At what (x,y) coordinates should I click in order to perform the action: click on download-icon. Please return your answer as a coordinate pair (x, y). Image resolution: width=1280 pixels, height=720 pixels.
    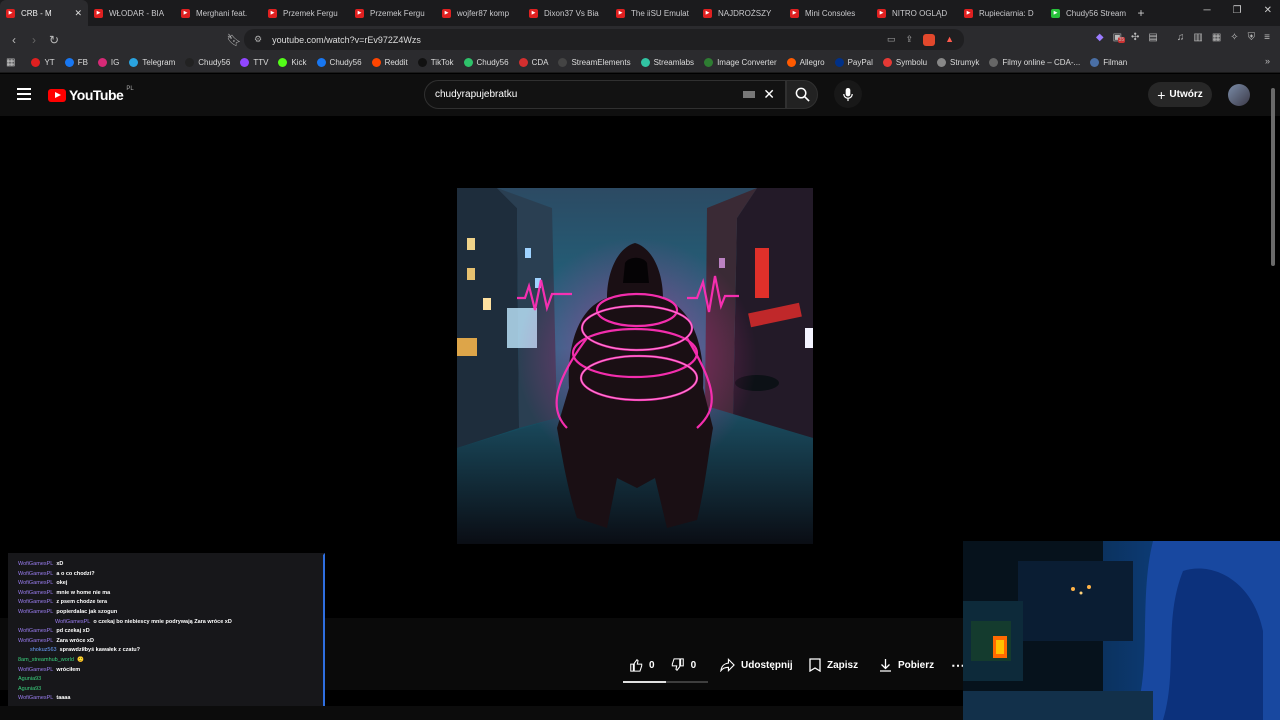
    Looking at the image, I should click on (885, 665).